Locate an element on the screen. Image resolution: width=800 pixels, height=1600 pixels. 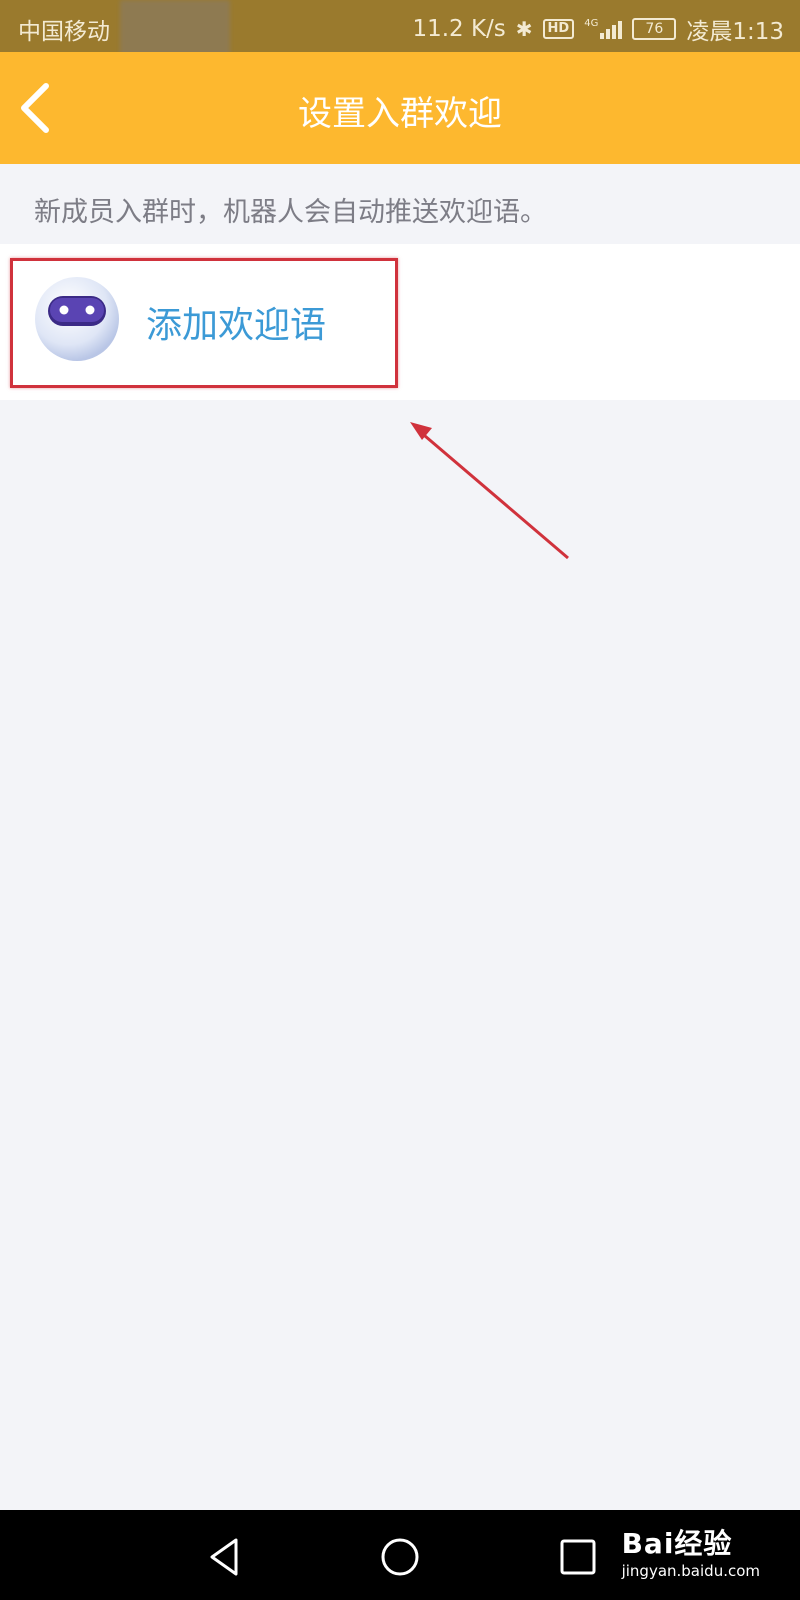
annotation-highlight-box is located at coordinates (204, 323).